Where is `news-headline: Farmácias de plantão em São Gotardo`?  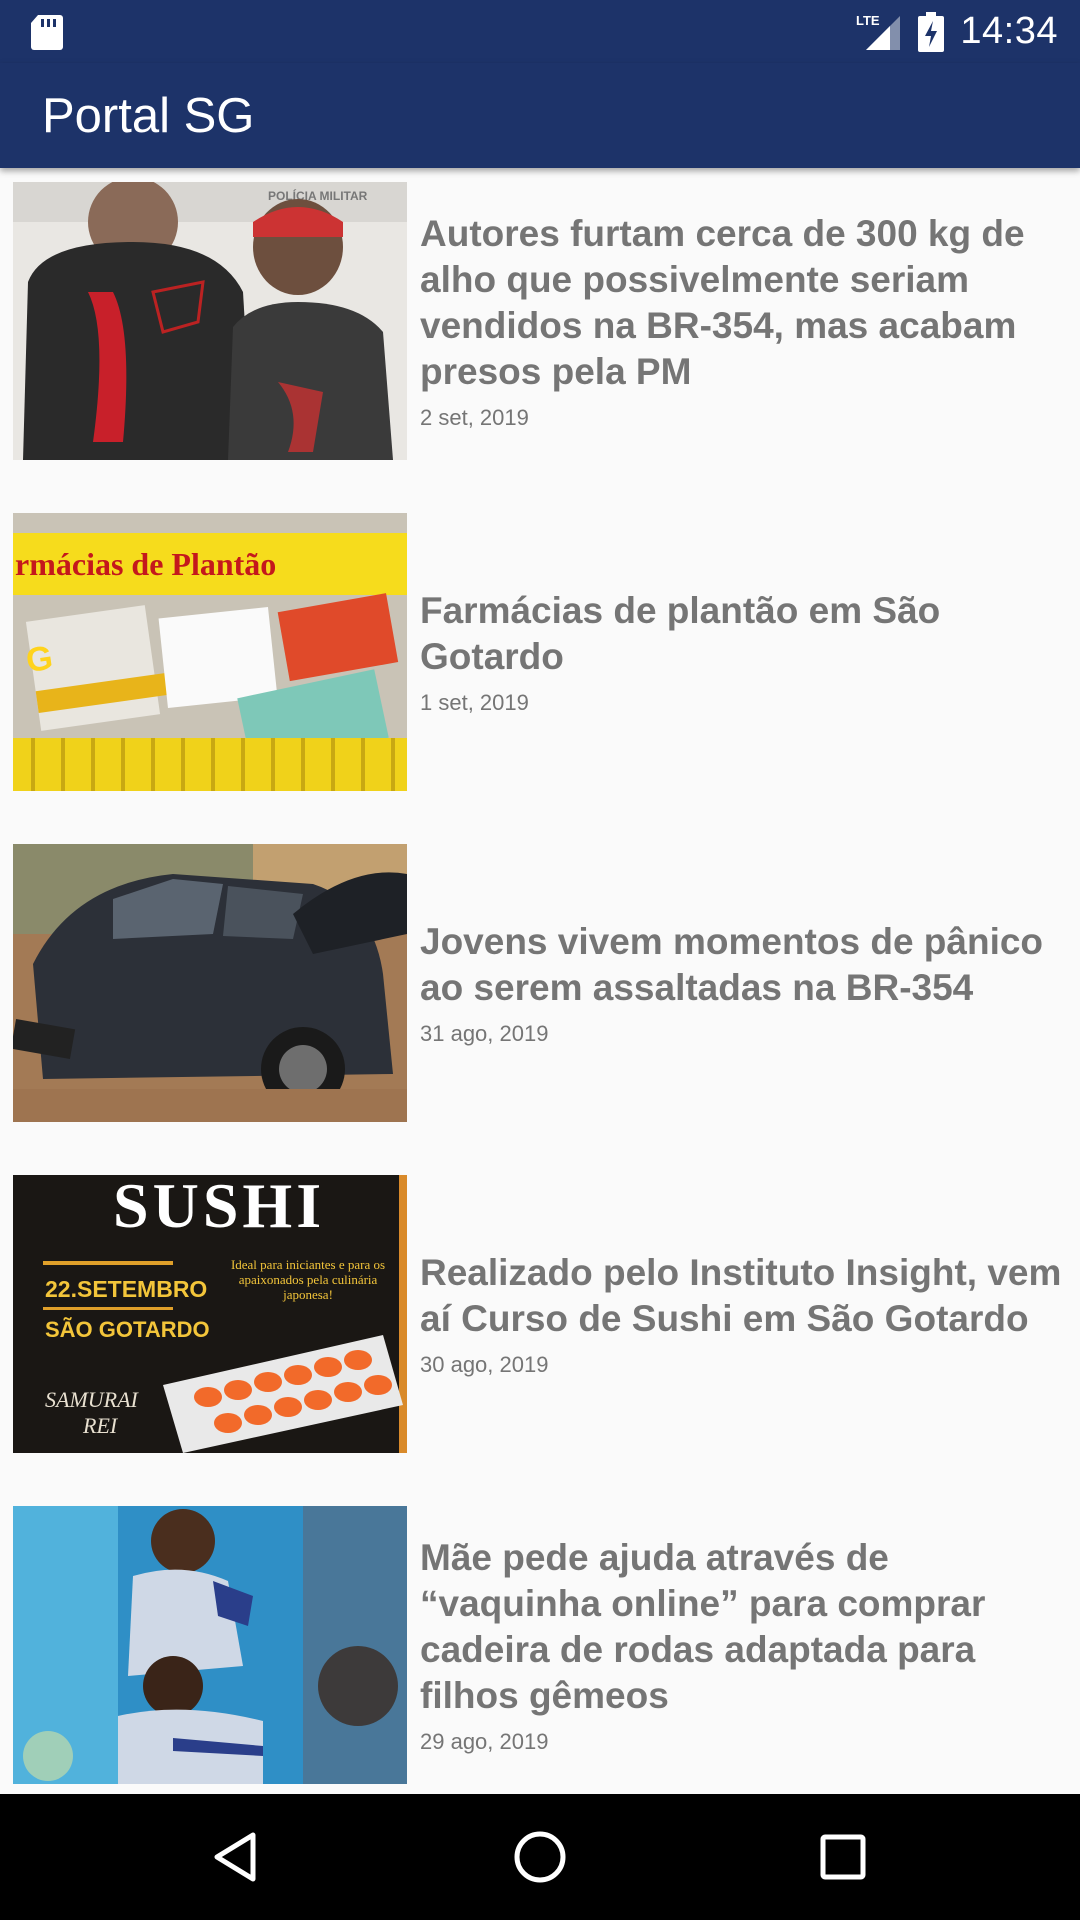 news-headline: Farmácias de plantão em São Gotardo is located at coordinates (742, 634).